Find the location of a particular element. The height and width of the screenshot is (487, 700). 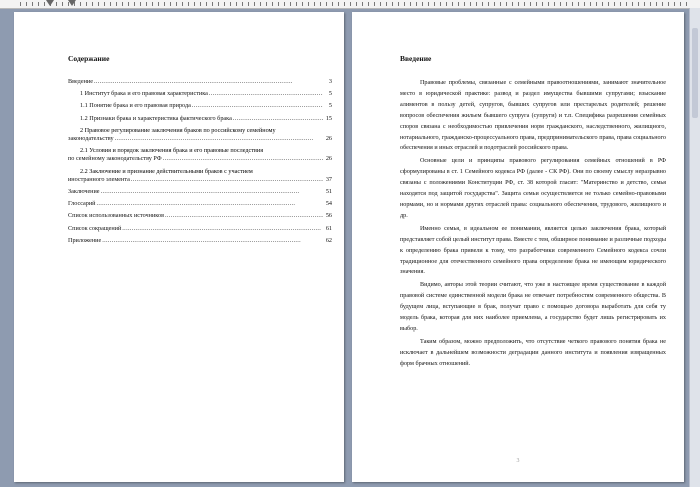

toc-entry-text-continued: законодательству is located at coordinates (91, 139).